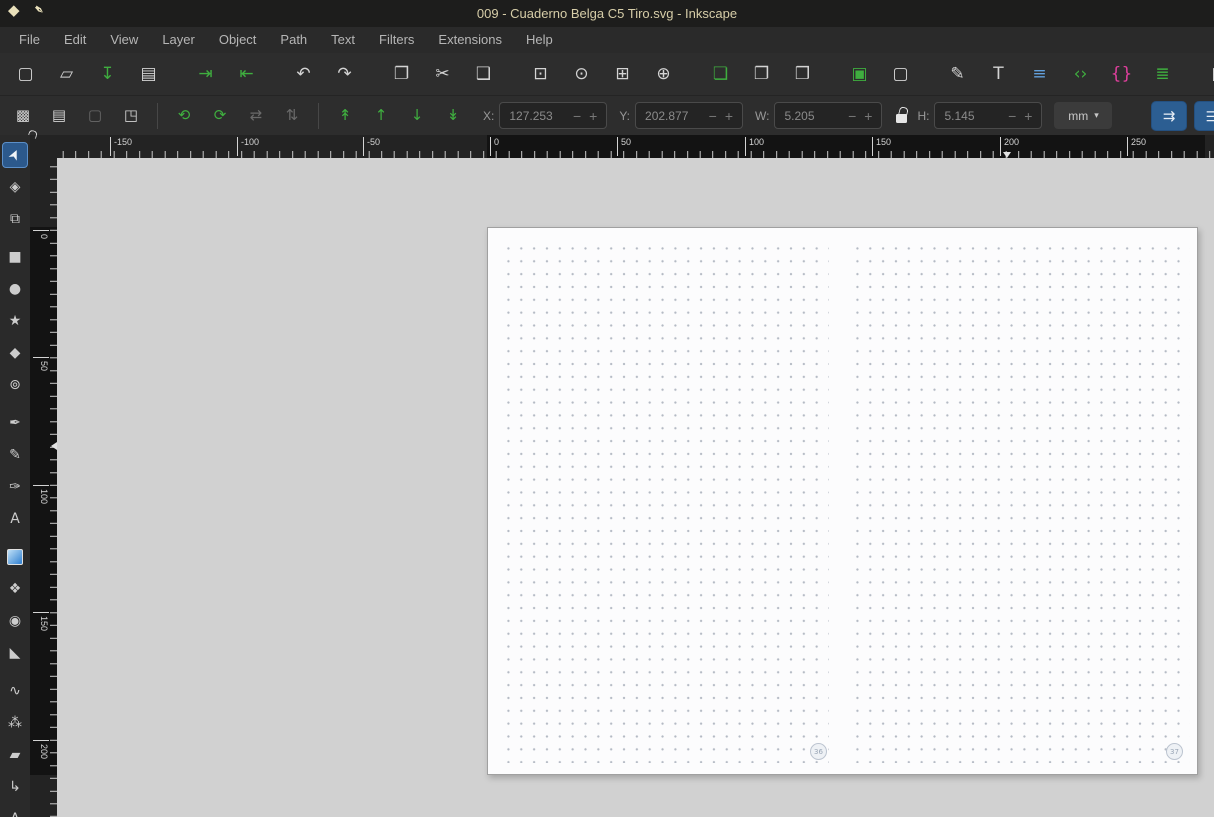 The height and width of the screenshot is (817, 1214). Describe the element at coordinates (246, 74) in the screenshot. I see `export-button: ⇤` at that location.